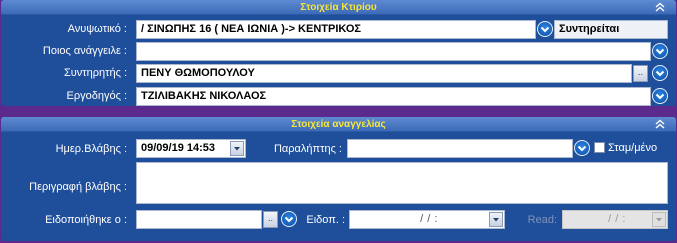  I want to click on notified-browse-button: .., so click(270, 219).